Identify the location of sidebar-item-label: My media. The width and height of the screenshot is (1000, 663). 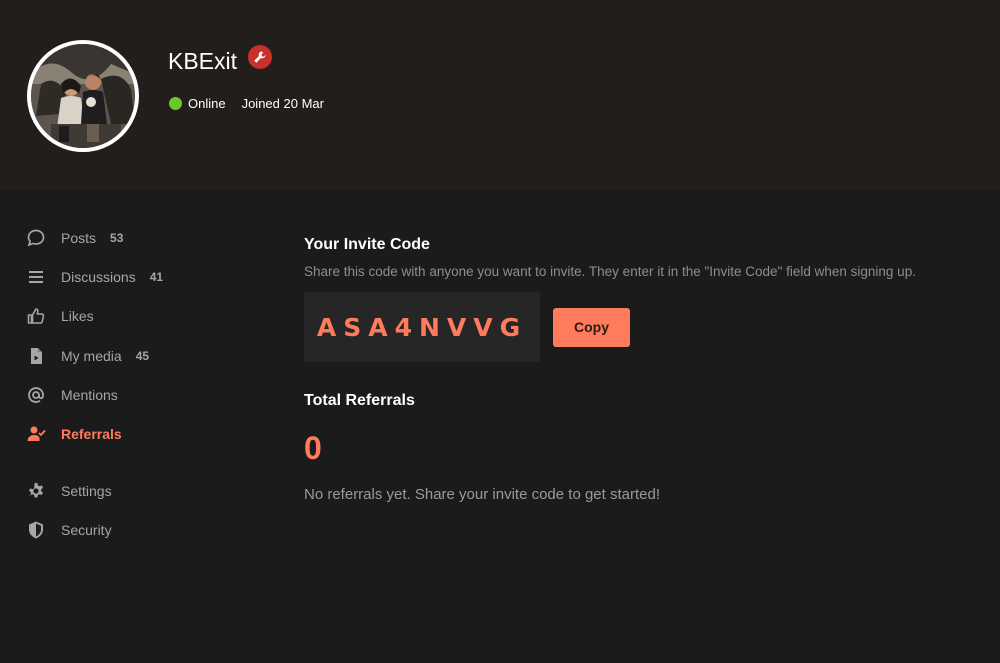
(91, 356).